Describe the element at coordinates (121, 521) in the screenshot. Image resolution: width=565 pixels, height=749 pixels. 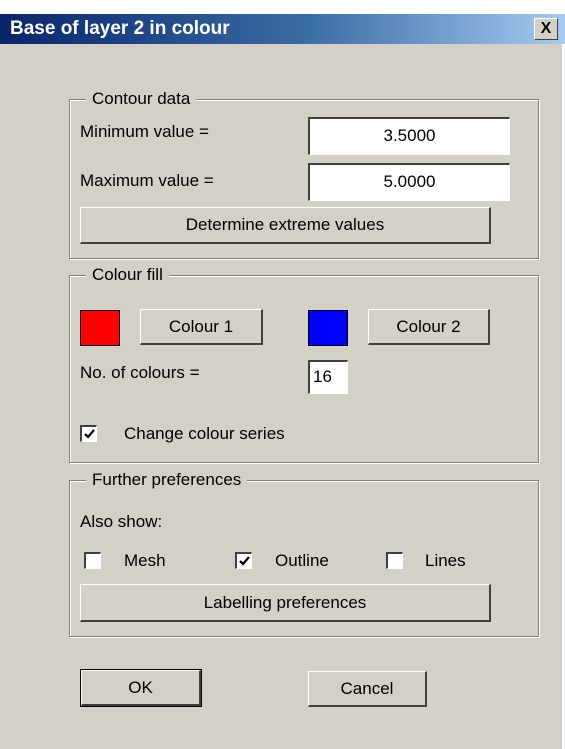
I see `also-show-label: Also show:` at that location.